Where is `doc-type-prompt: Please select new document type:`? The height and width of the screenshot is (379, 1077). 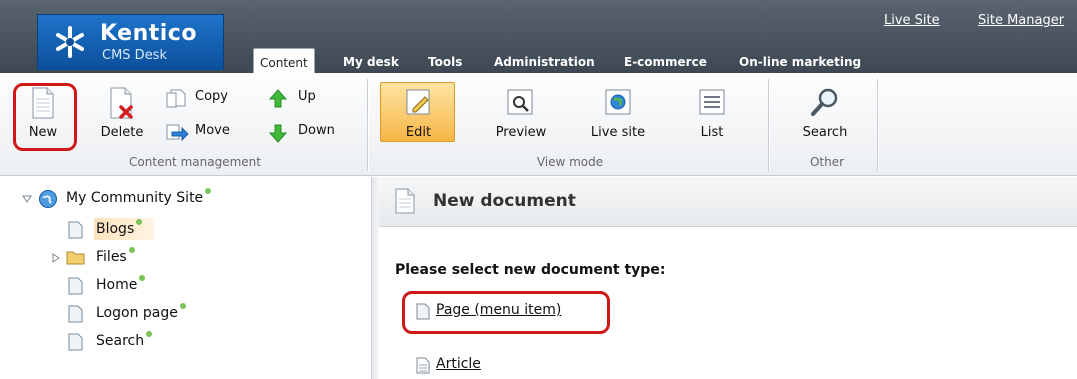 doc-type-prompt: Please select new document type: is located at coordinates (530, 270).